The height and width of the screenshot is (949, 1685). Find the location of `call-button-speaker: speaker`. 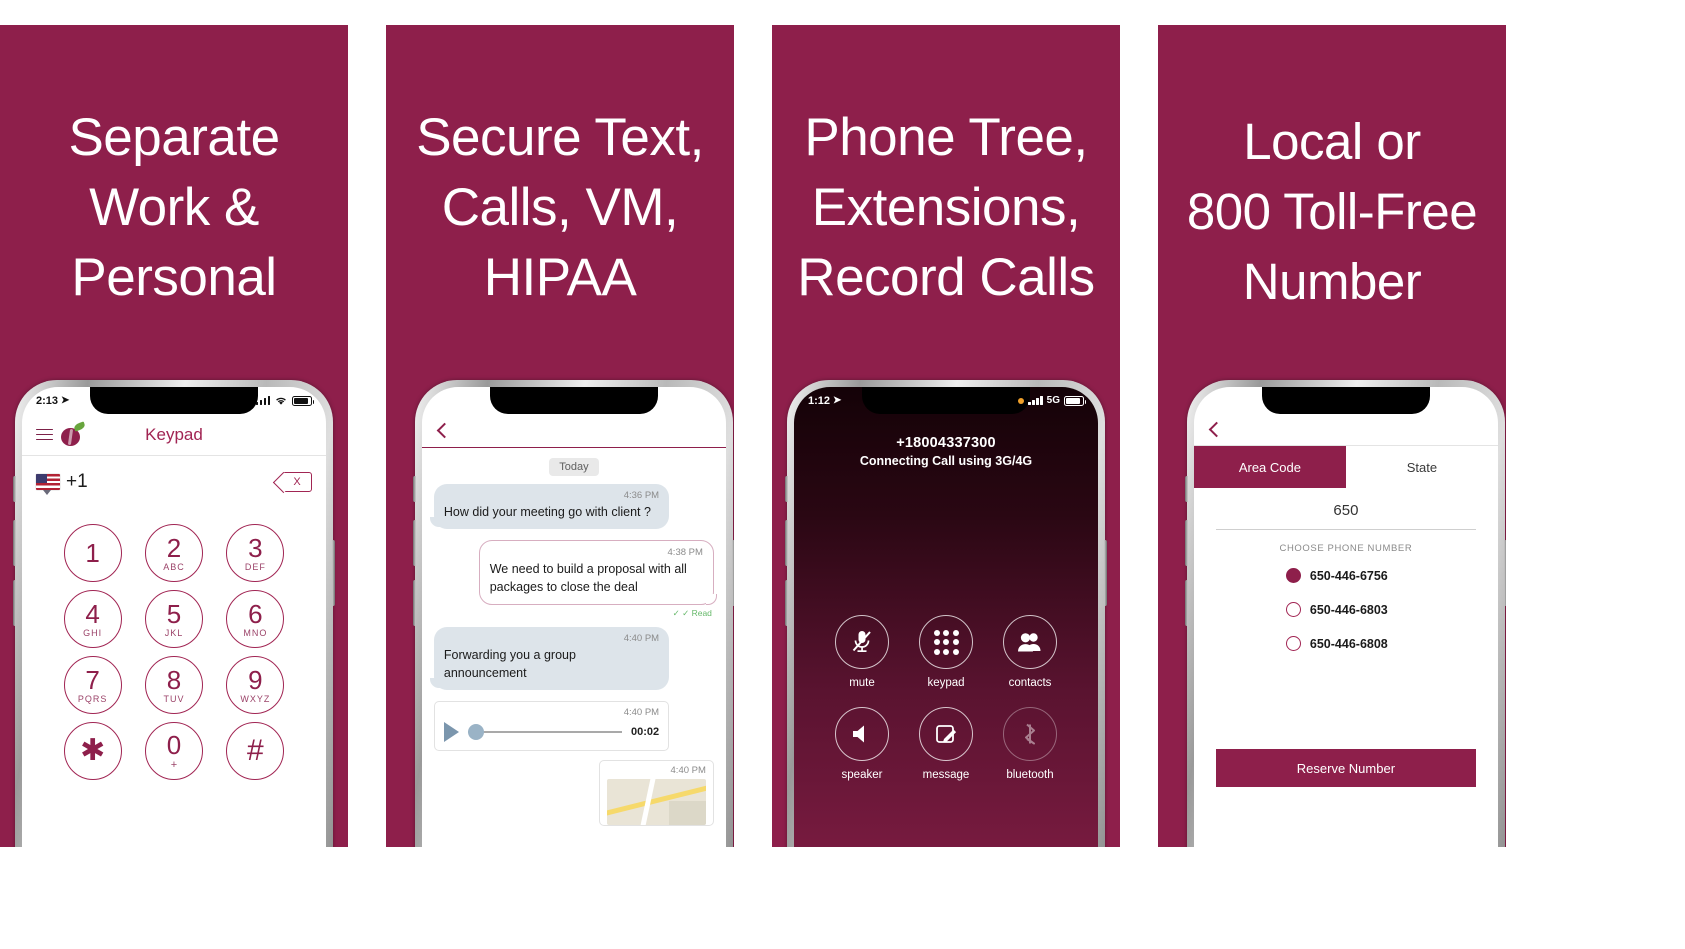

call-button-speaker: speaker is located at coordinates (862, 744).